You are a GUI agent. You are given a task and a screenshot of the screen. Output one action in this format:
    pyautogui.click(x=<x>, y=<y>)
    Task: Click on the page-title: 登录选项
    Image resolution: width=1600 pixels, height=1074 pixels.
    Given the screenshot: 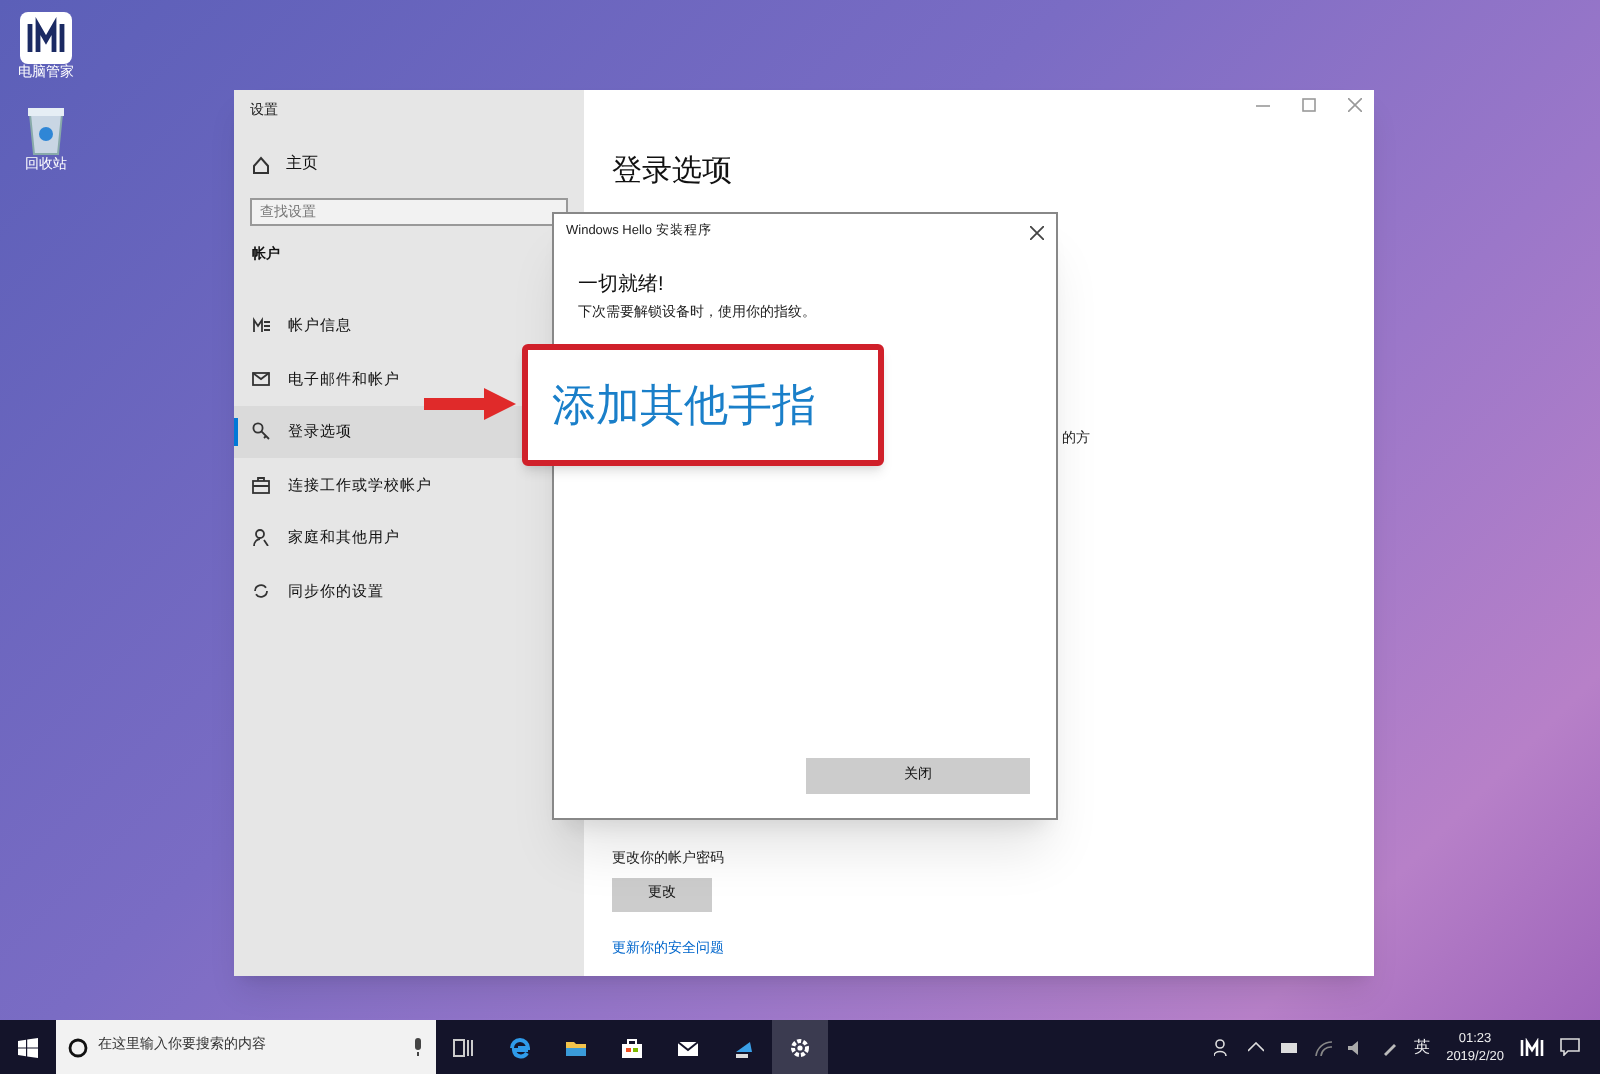 What is the action you would take?
    pyautogui.click(x=673, y=172)
    